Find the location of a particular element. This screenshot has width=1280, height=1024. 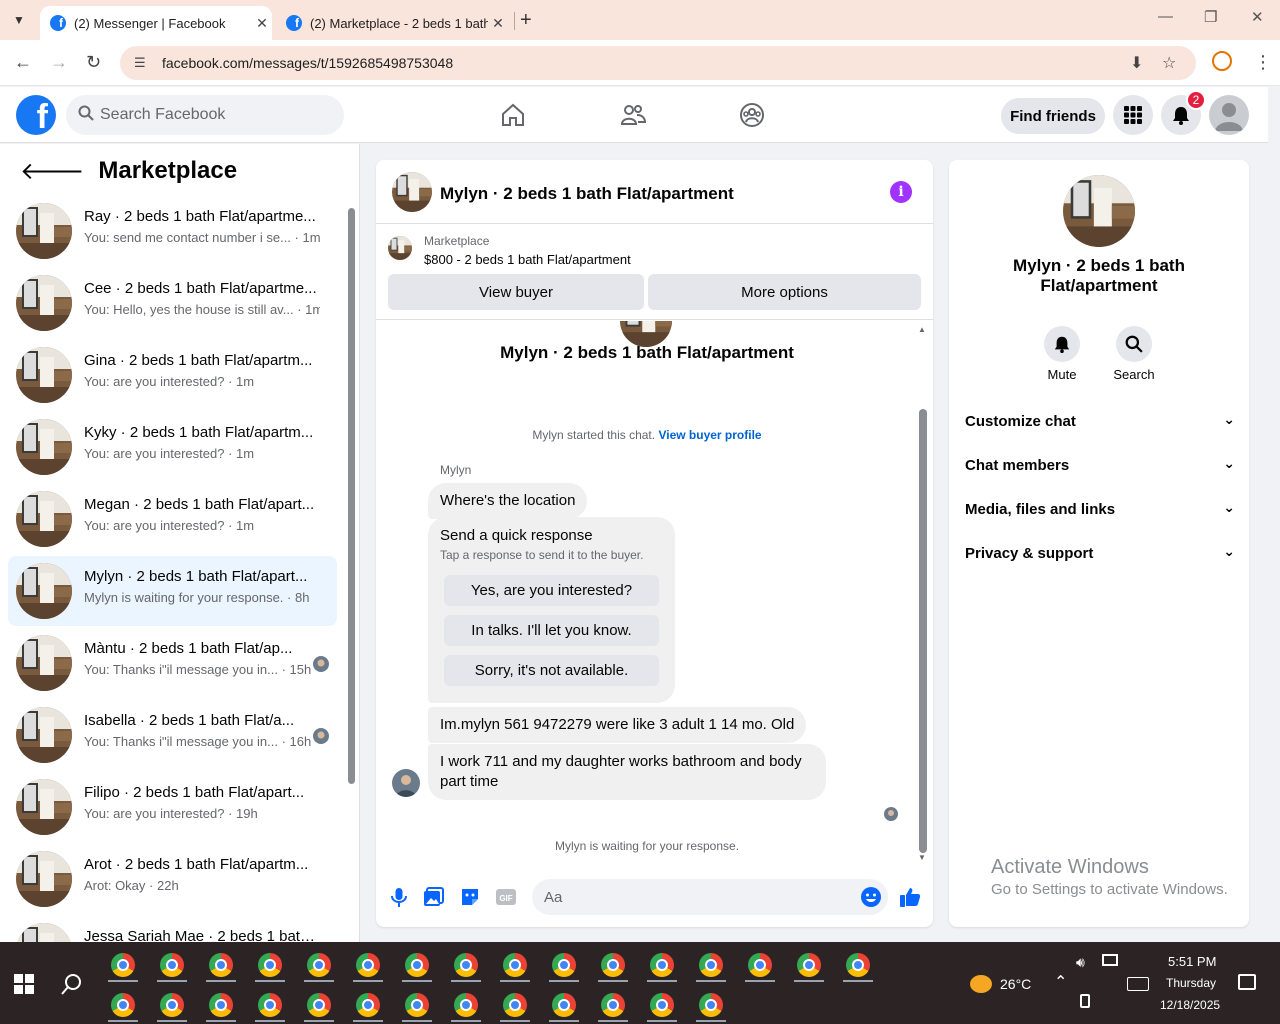

search-icon is located at coordinates (1134, 344).